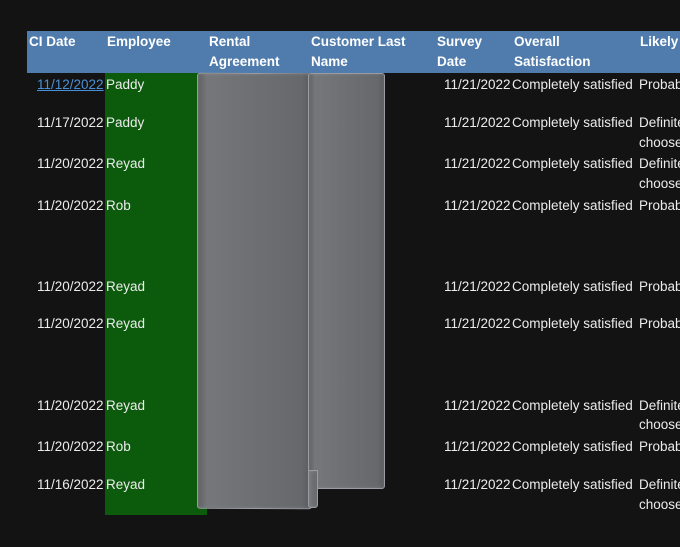 The width and height of the screenshot is (680, 547). What do you see at coordinates (473, 52) in the screenshot?
I see `header-survey-date: Survey Date` at bounding box center [473, 52].